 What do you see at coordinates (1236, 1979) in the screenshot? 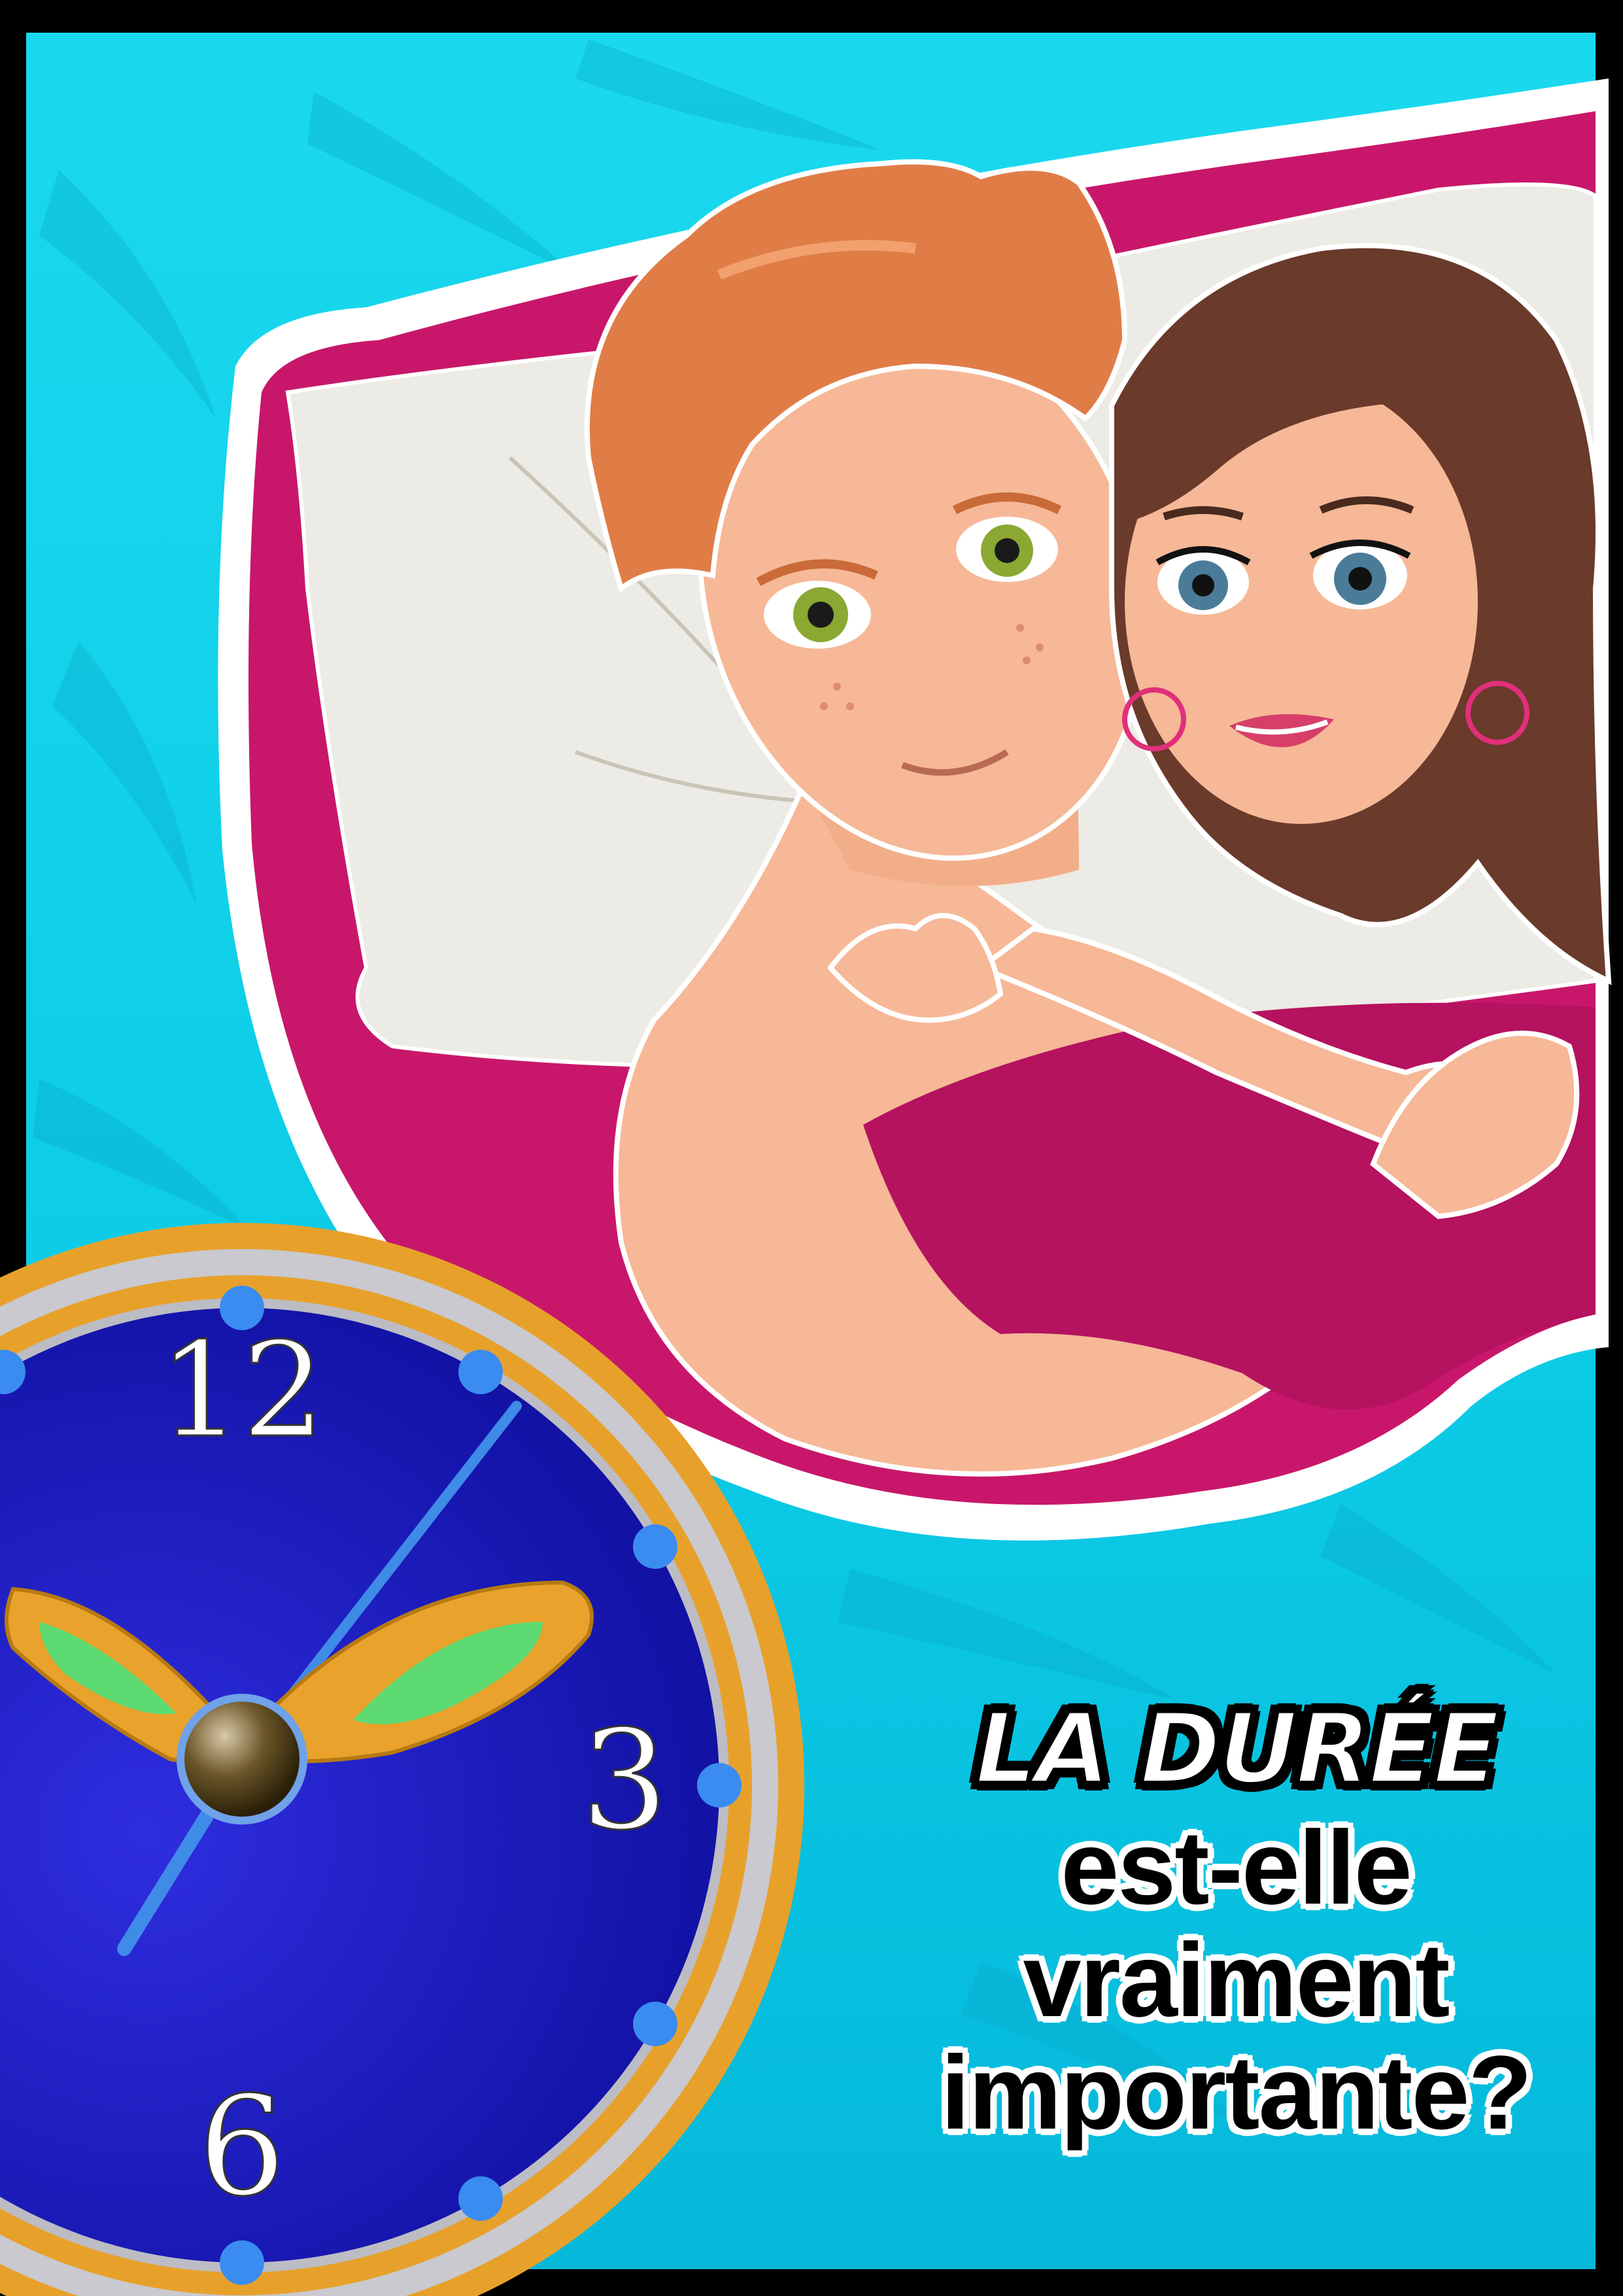
I see `headline-line-2: vraiment` at bounding box center [1236, 1979].